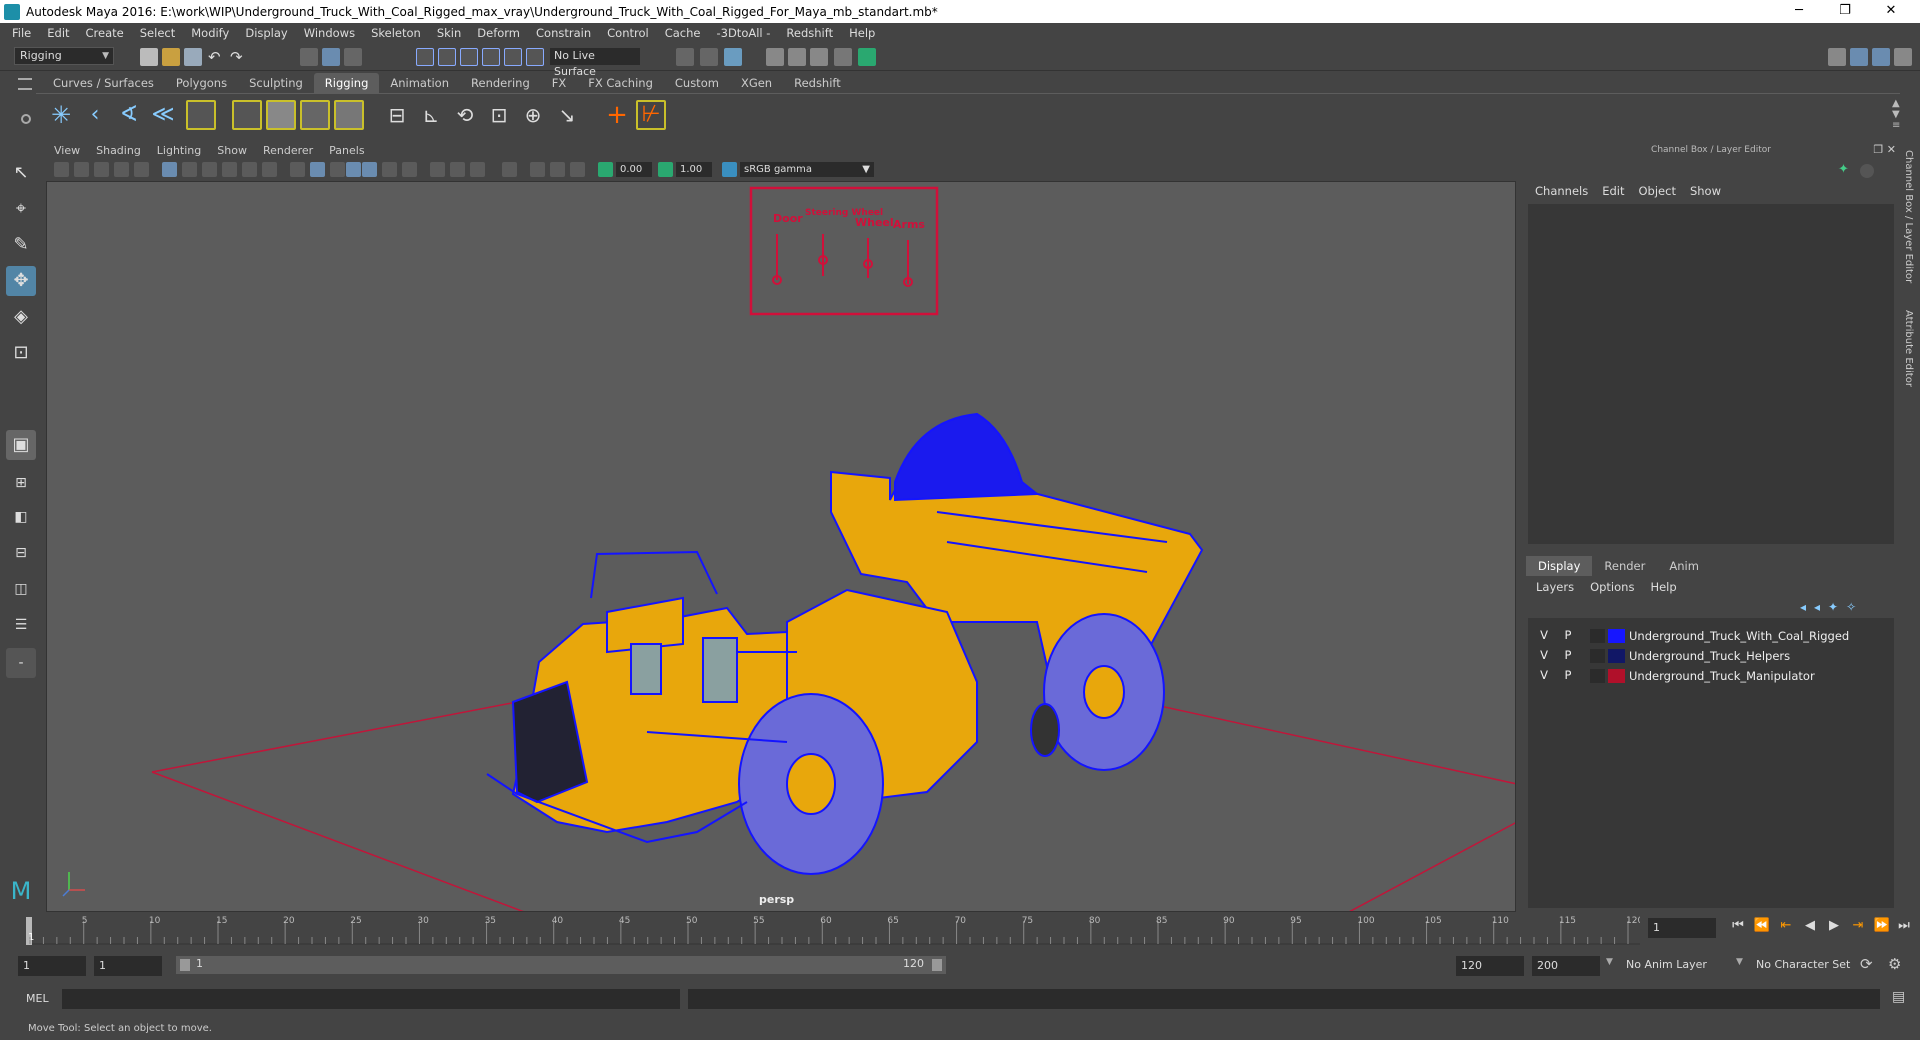  What do you see at coordinates (61, 115) in the screenshot?
I see `joint-tool-icon: ✳` at bounding box center [61, 115].